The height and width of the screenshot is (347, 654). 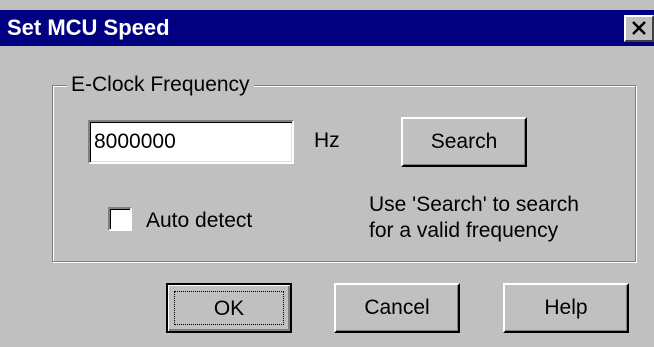 I want to click on title-bar: Set MCU Speed, so click(x=327, y=28).